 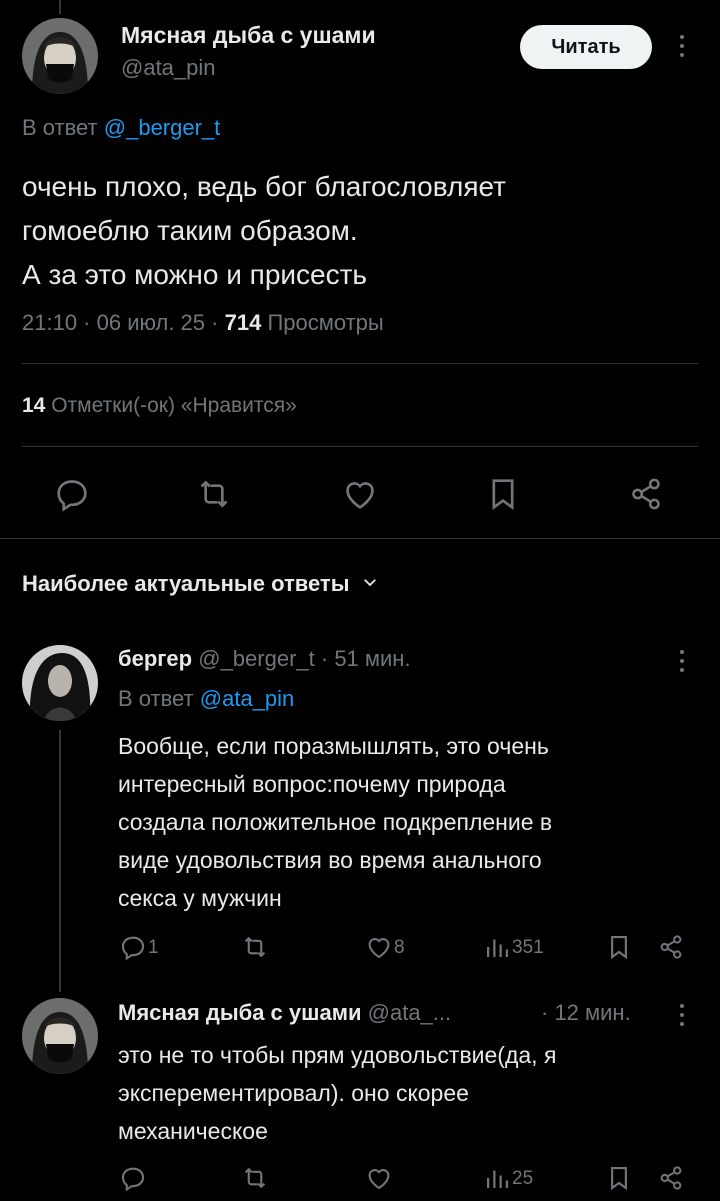 What do you see at coordinates (186, 583) in the screenshot?
I see `replies-sort-label: Наиболее актуальные ответы` at bounding box center [186, 583].